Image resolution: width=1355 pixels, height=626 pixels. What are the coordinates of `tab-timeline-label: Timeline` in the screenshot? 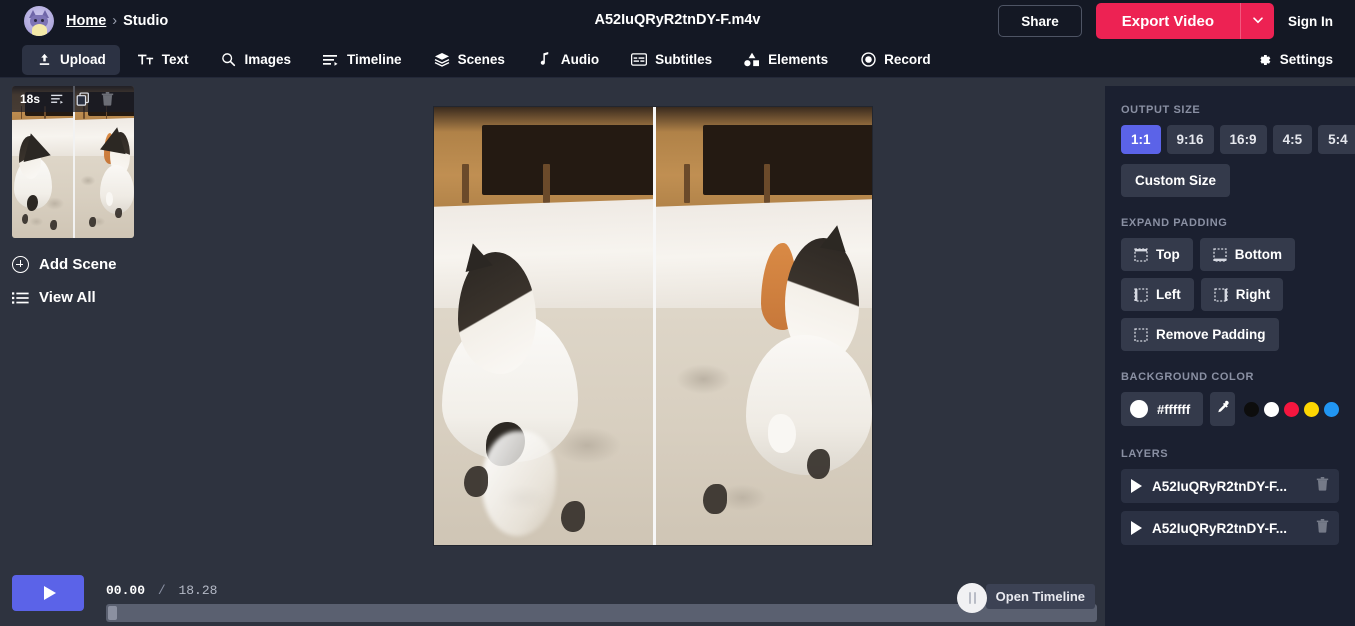 It's located at (374, 59).